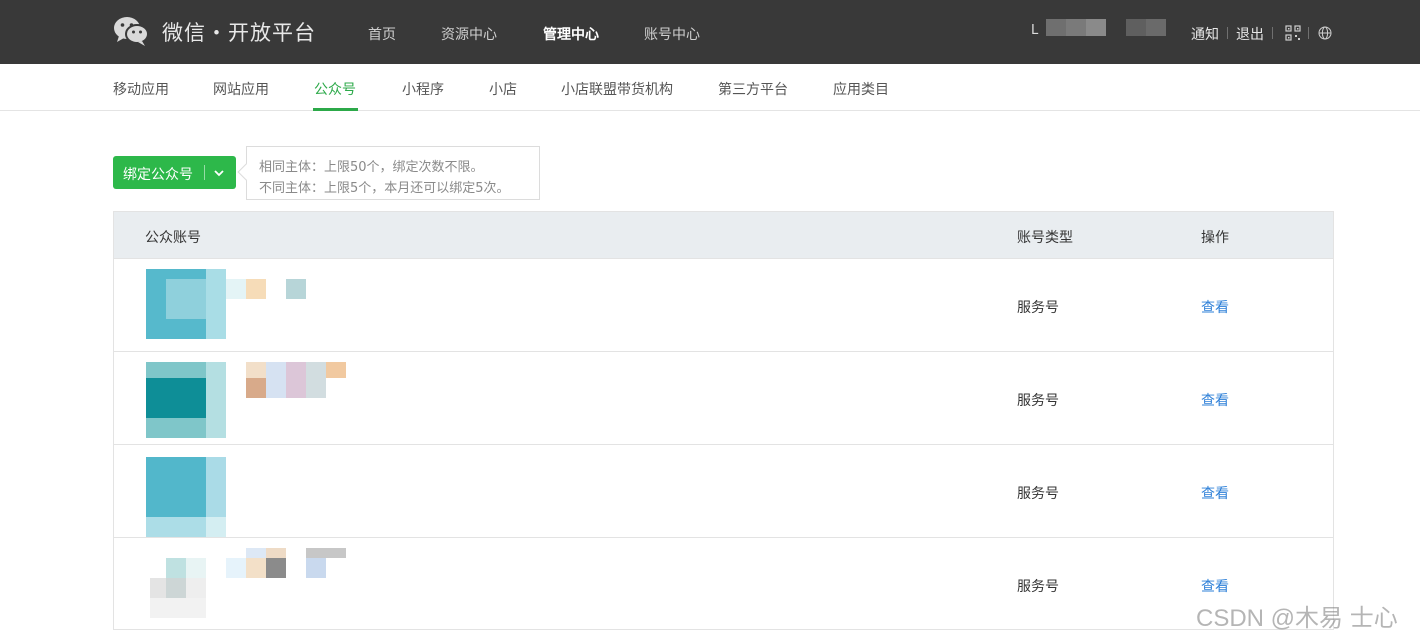 This screenshot has width=1420, height=639. What do you see at coordinates (335, 89) in the screenshot?
I see `tab-official-accounts: 公众号` at bounding box center [335, 89].